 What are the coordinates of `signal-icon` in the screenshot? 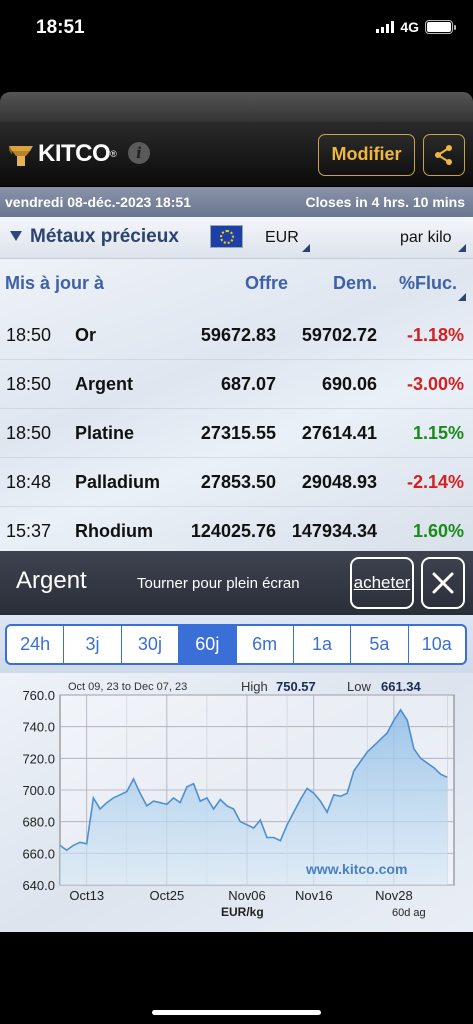 It's located at (385, 27).